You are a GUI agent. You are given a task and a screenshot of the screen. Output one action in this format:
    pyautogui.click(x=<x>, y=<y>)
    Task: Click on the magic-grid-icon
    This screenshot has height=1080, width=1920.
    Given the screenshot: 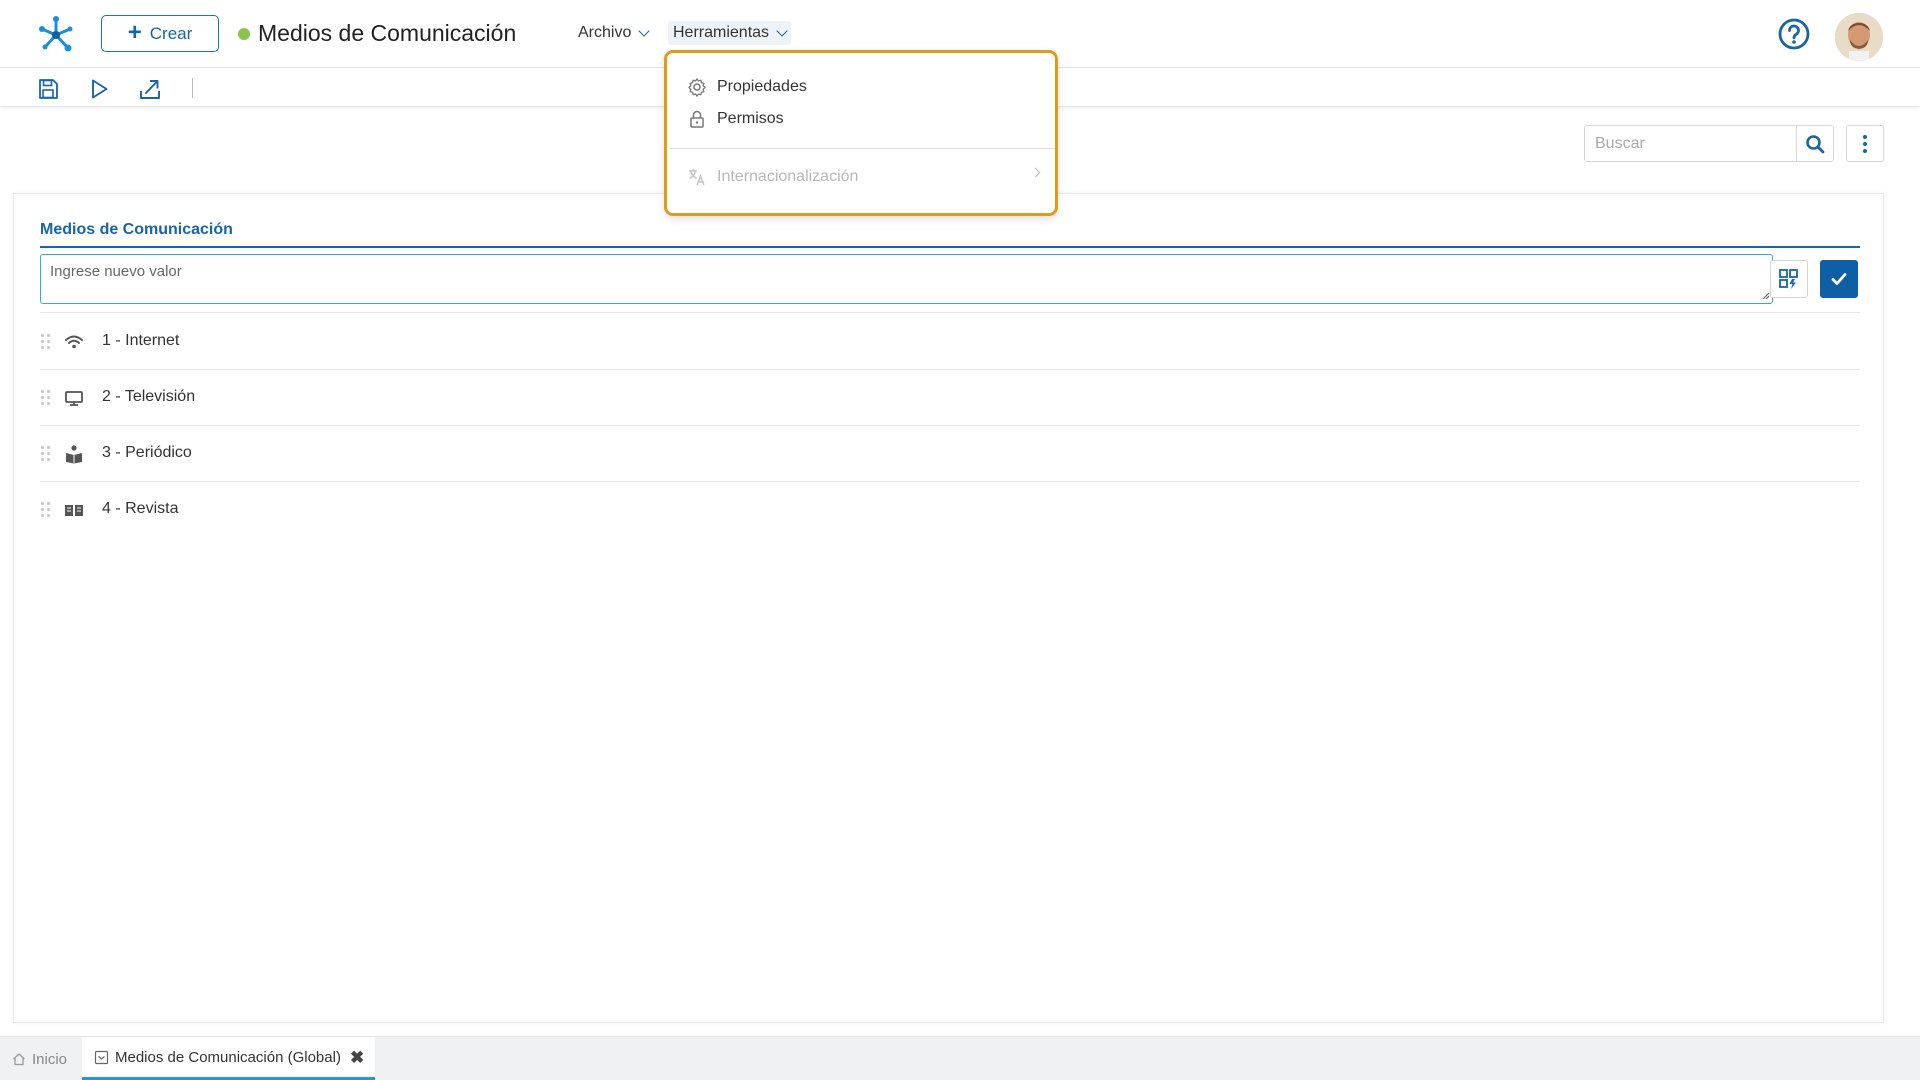 What is the action you would take?
    pyautogui.click(x=1788, y=279)
    